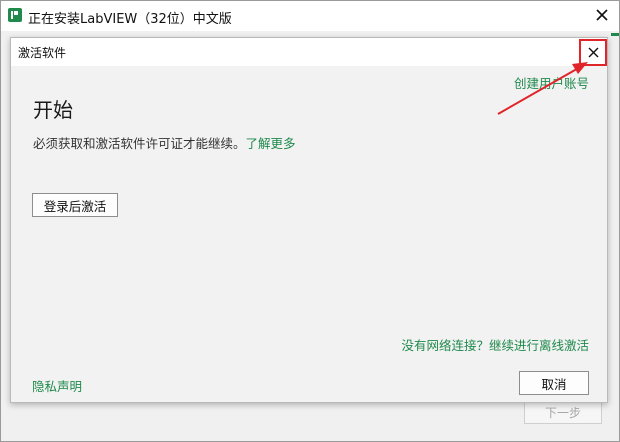 Image resolution: width=620 pixels, height=442 pixels. Describe the element at coordinates (309, 381) in the screenshot. I see `dialog-footer` at that location.